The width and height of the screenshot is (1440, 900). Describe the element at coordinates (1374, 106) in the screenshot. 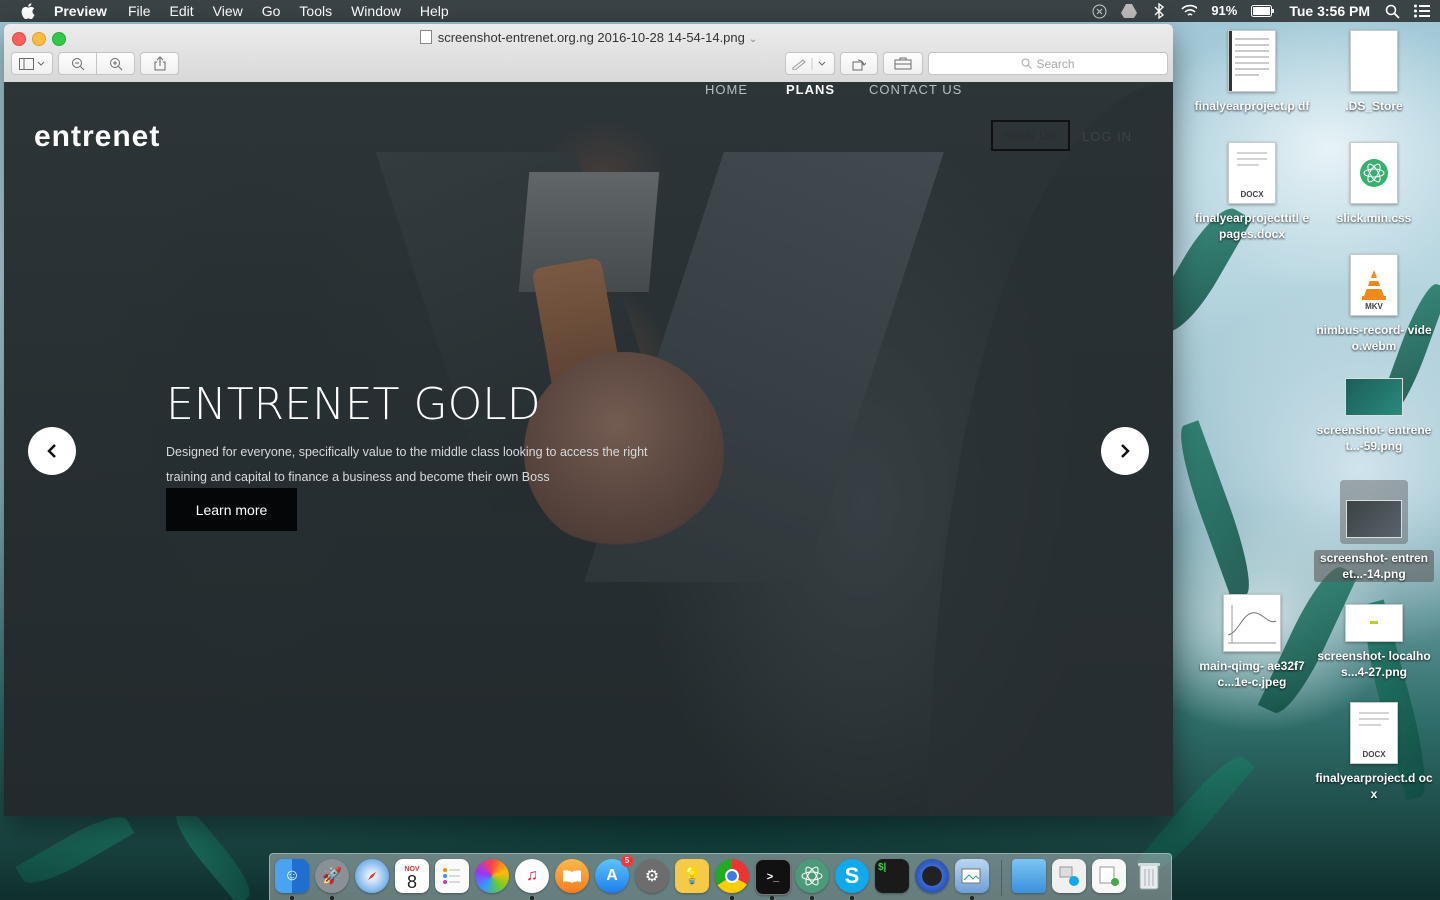

I see `desktop-file-label: .DS_Store` at that location.